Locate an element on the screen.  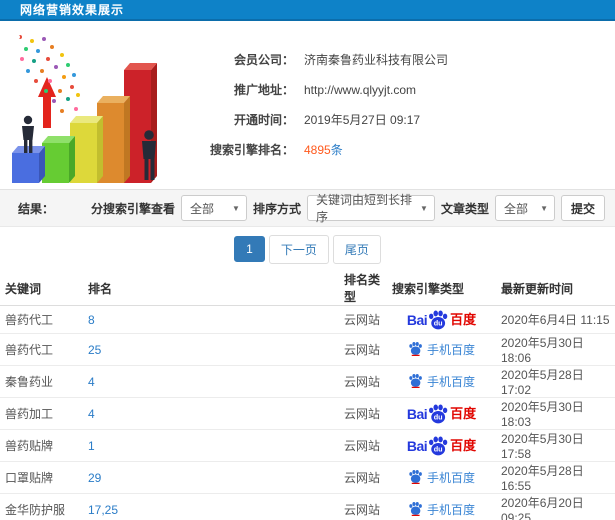
page-header: 网络营销效果展示 is located at coordinates (307, 10).